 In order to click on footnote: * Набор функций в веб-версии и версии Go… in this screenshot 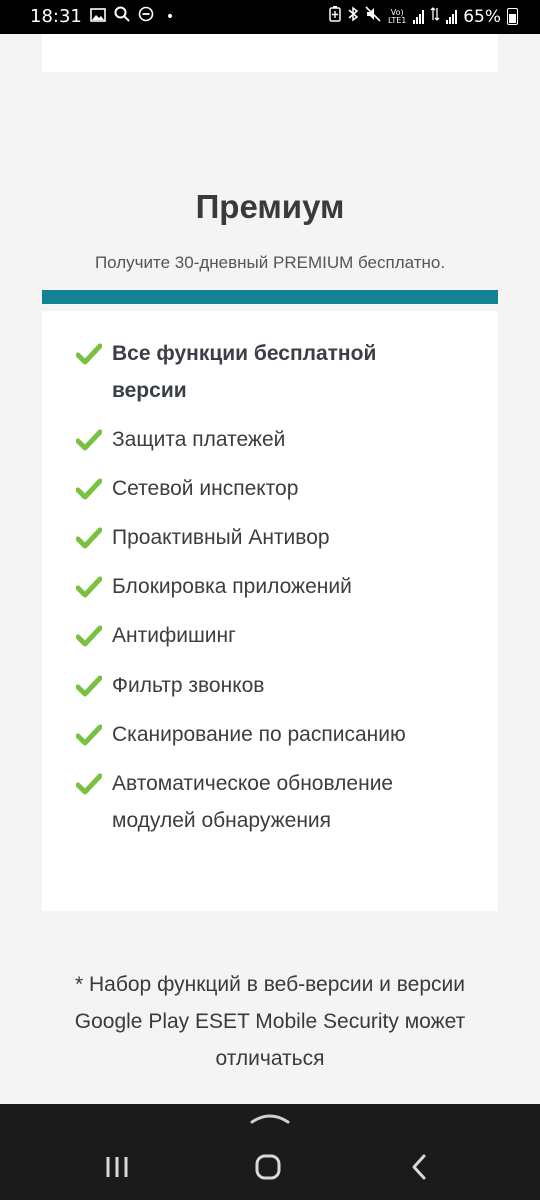, I will do `click(270, 1021)`.